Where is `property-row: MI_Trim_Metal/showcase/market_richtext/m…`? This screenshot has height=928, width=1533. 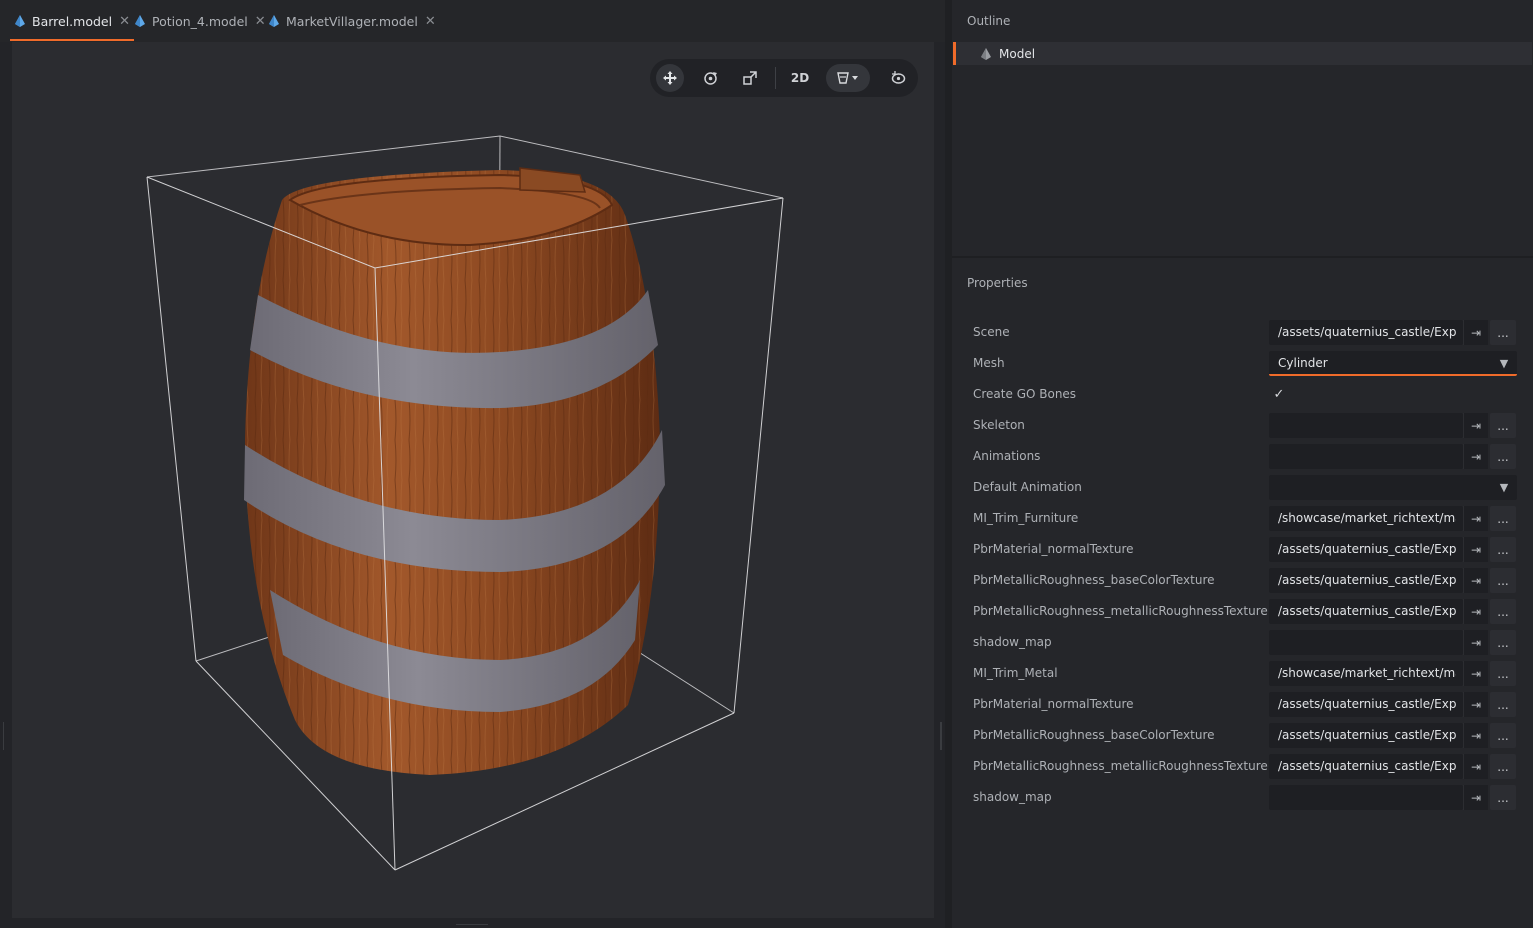 property-row: MI_Trim_Metal/showcase/market_richtext/m… is located at coordinates (1242, 673).